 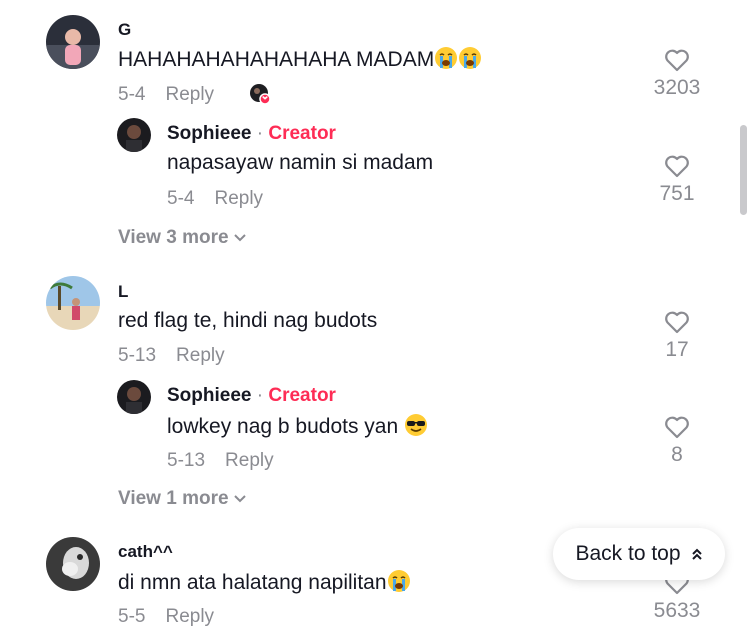 What do you see at coordinates (171, 356) in the screenshot?
I see `comment-meta: 5-13 Reply` at bounding box center [171, 356].